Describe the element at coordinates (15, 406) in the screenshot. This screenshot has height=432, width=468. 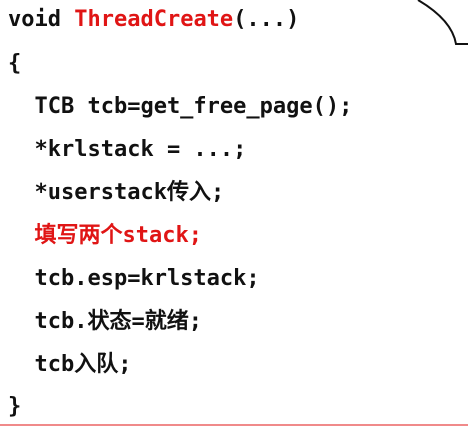
I see `code-line-10: }` at that location.